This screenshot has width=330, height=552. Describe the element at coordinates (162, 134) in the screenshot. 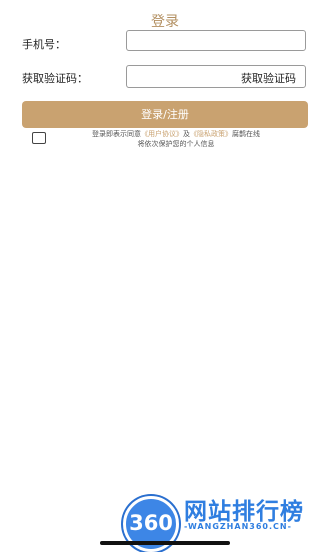

I see `user-agreement-link: 《用户协议》` at that location.